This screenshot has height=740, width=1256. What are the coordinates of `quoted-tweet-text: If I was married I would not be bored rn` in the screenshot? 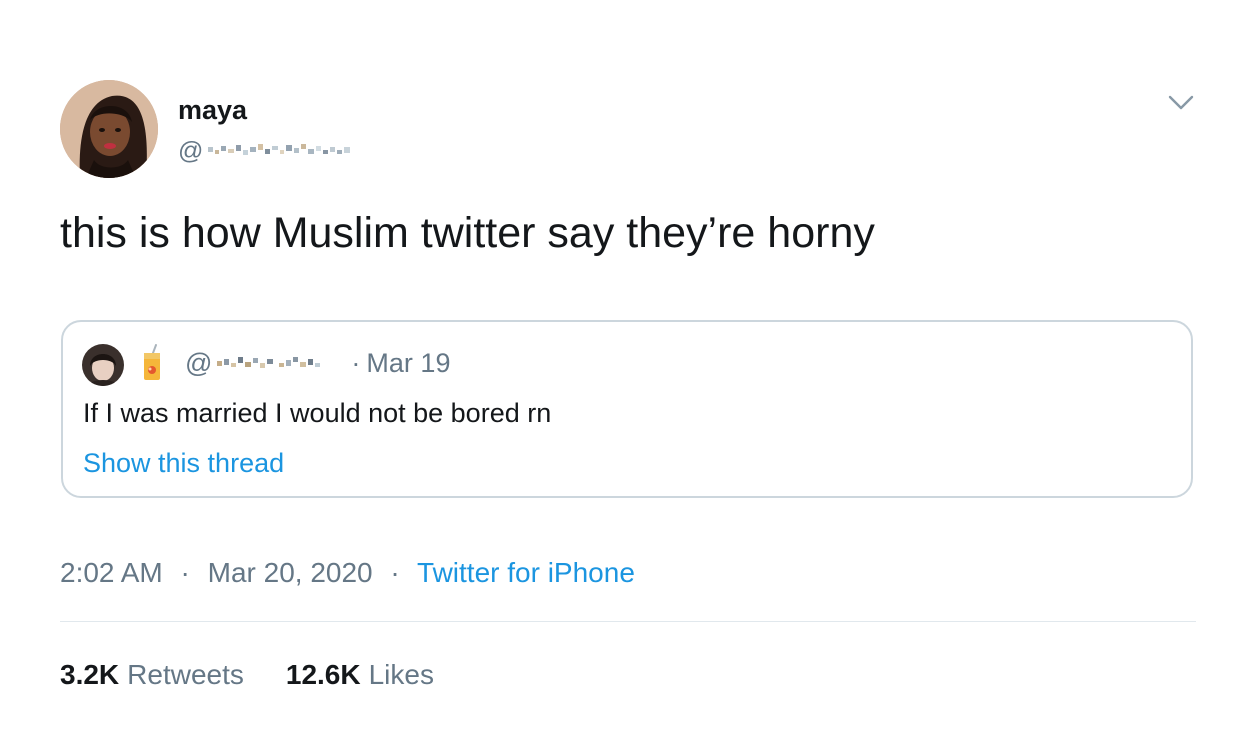 It's located at (317, 413).